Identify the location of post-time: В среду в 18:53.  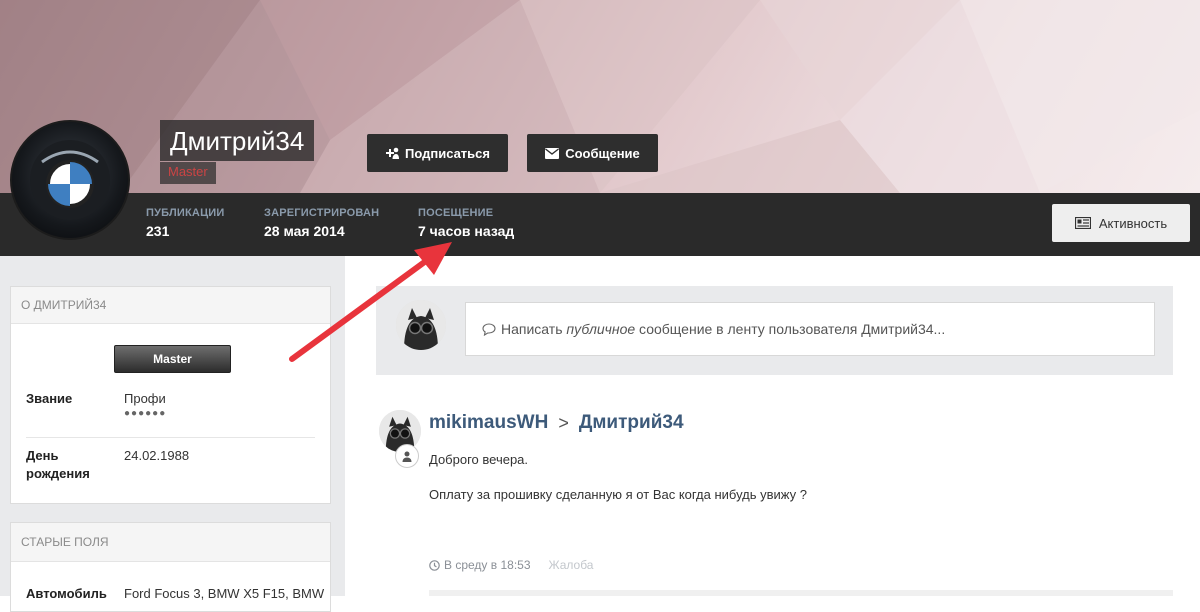
(487, 565).